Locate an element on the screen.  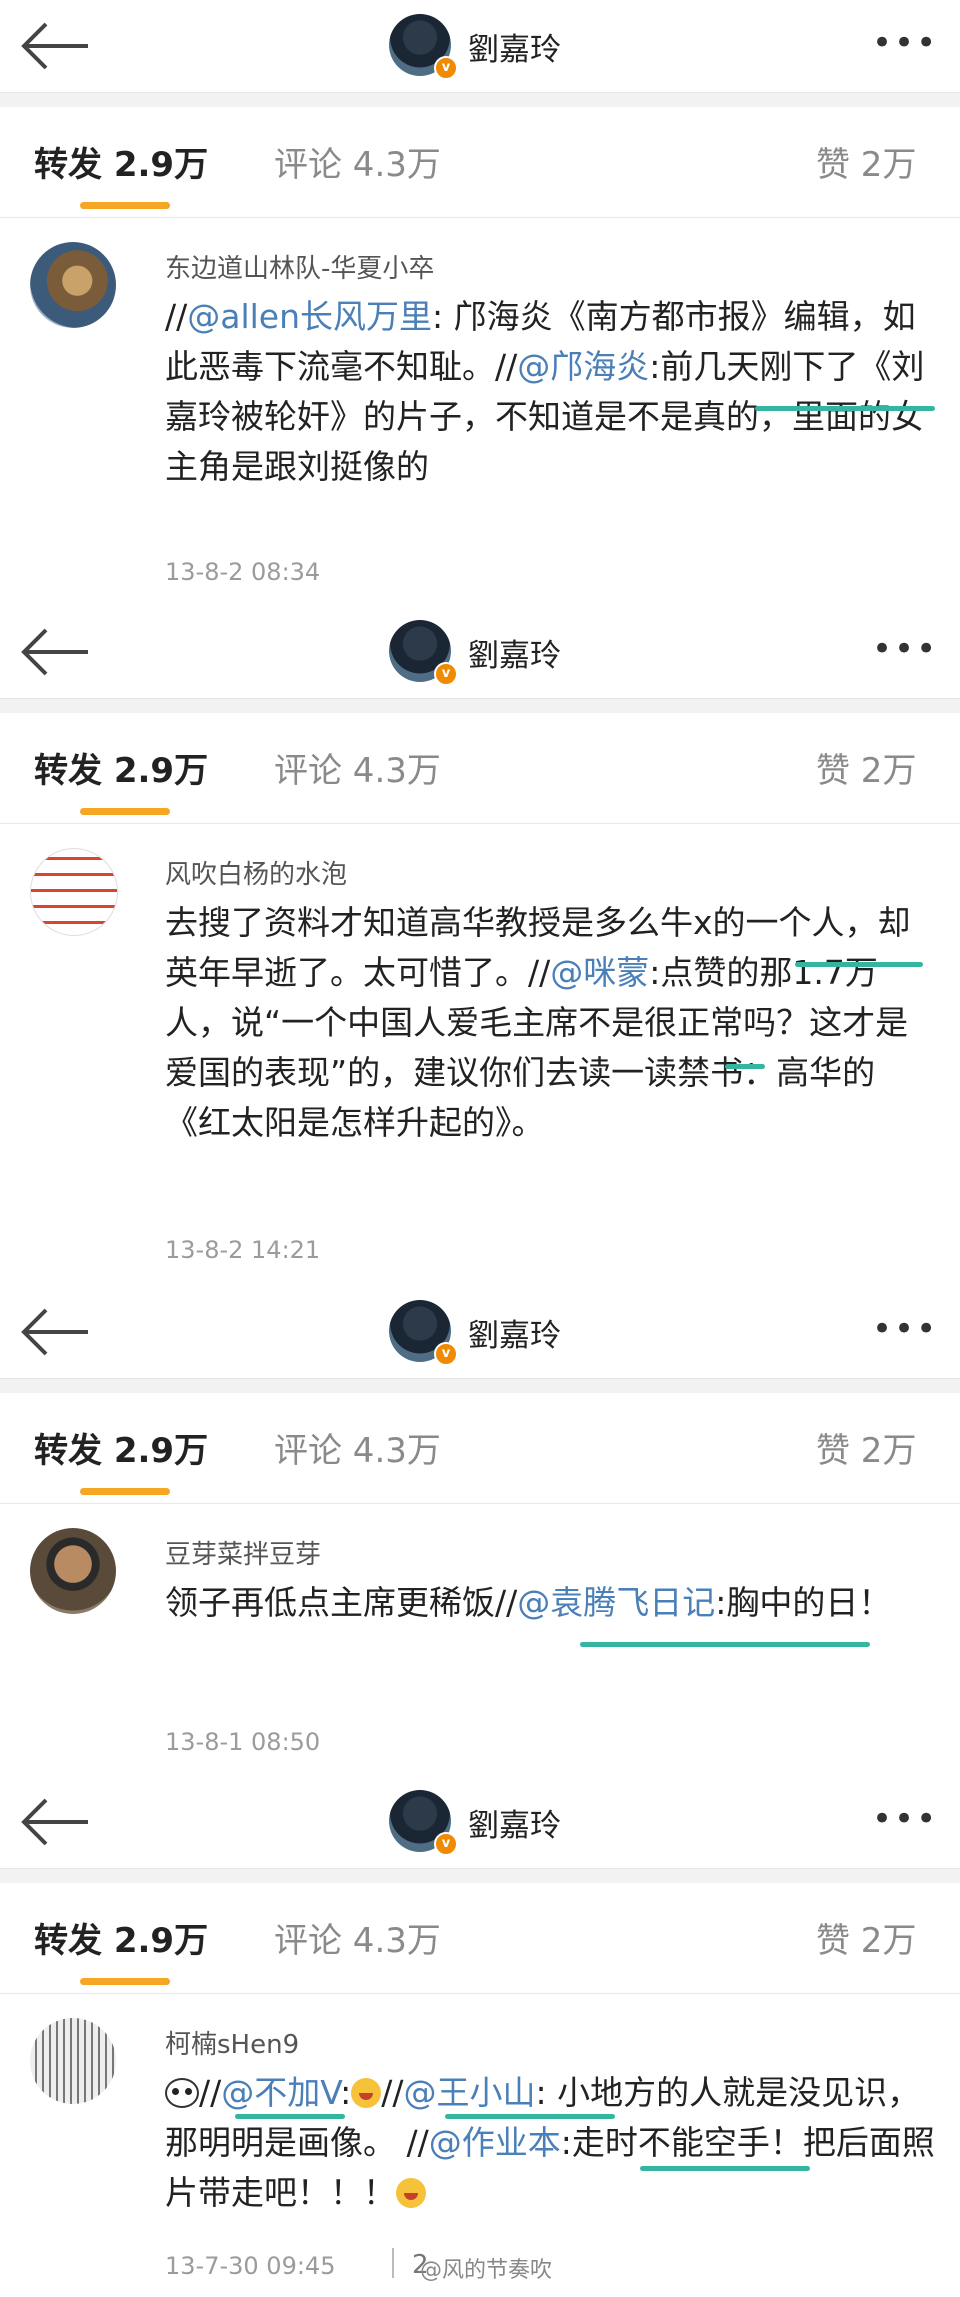
watermark: @风的节奏吹 is located at coordinates (486, 2270).